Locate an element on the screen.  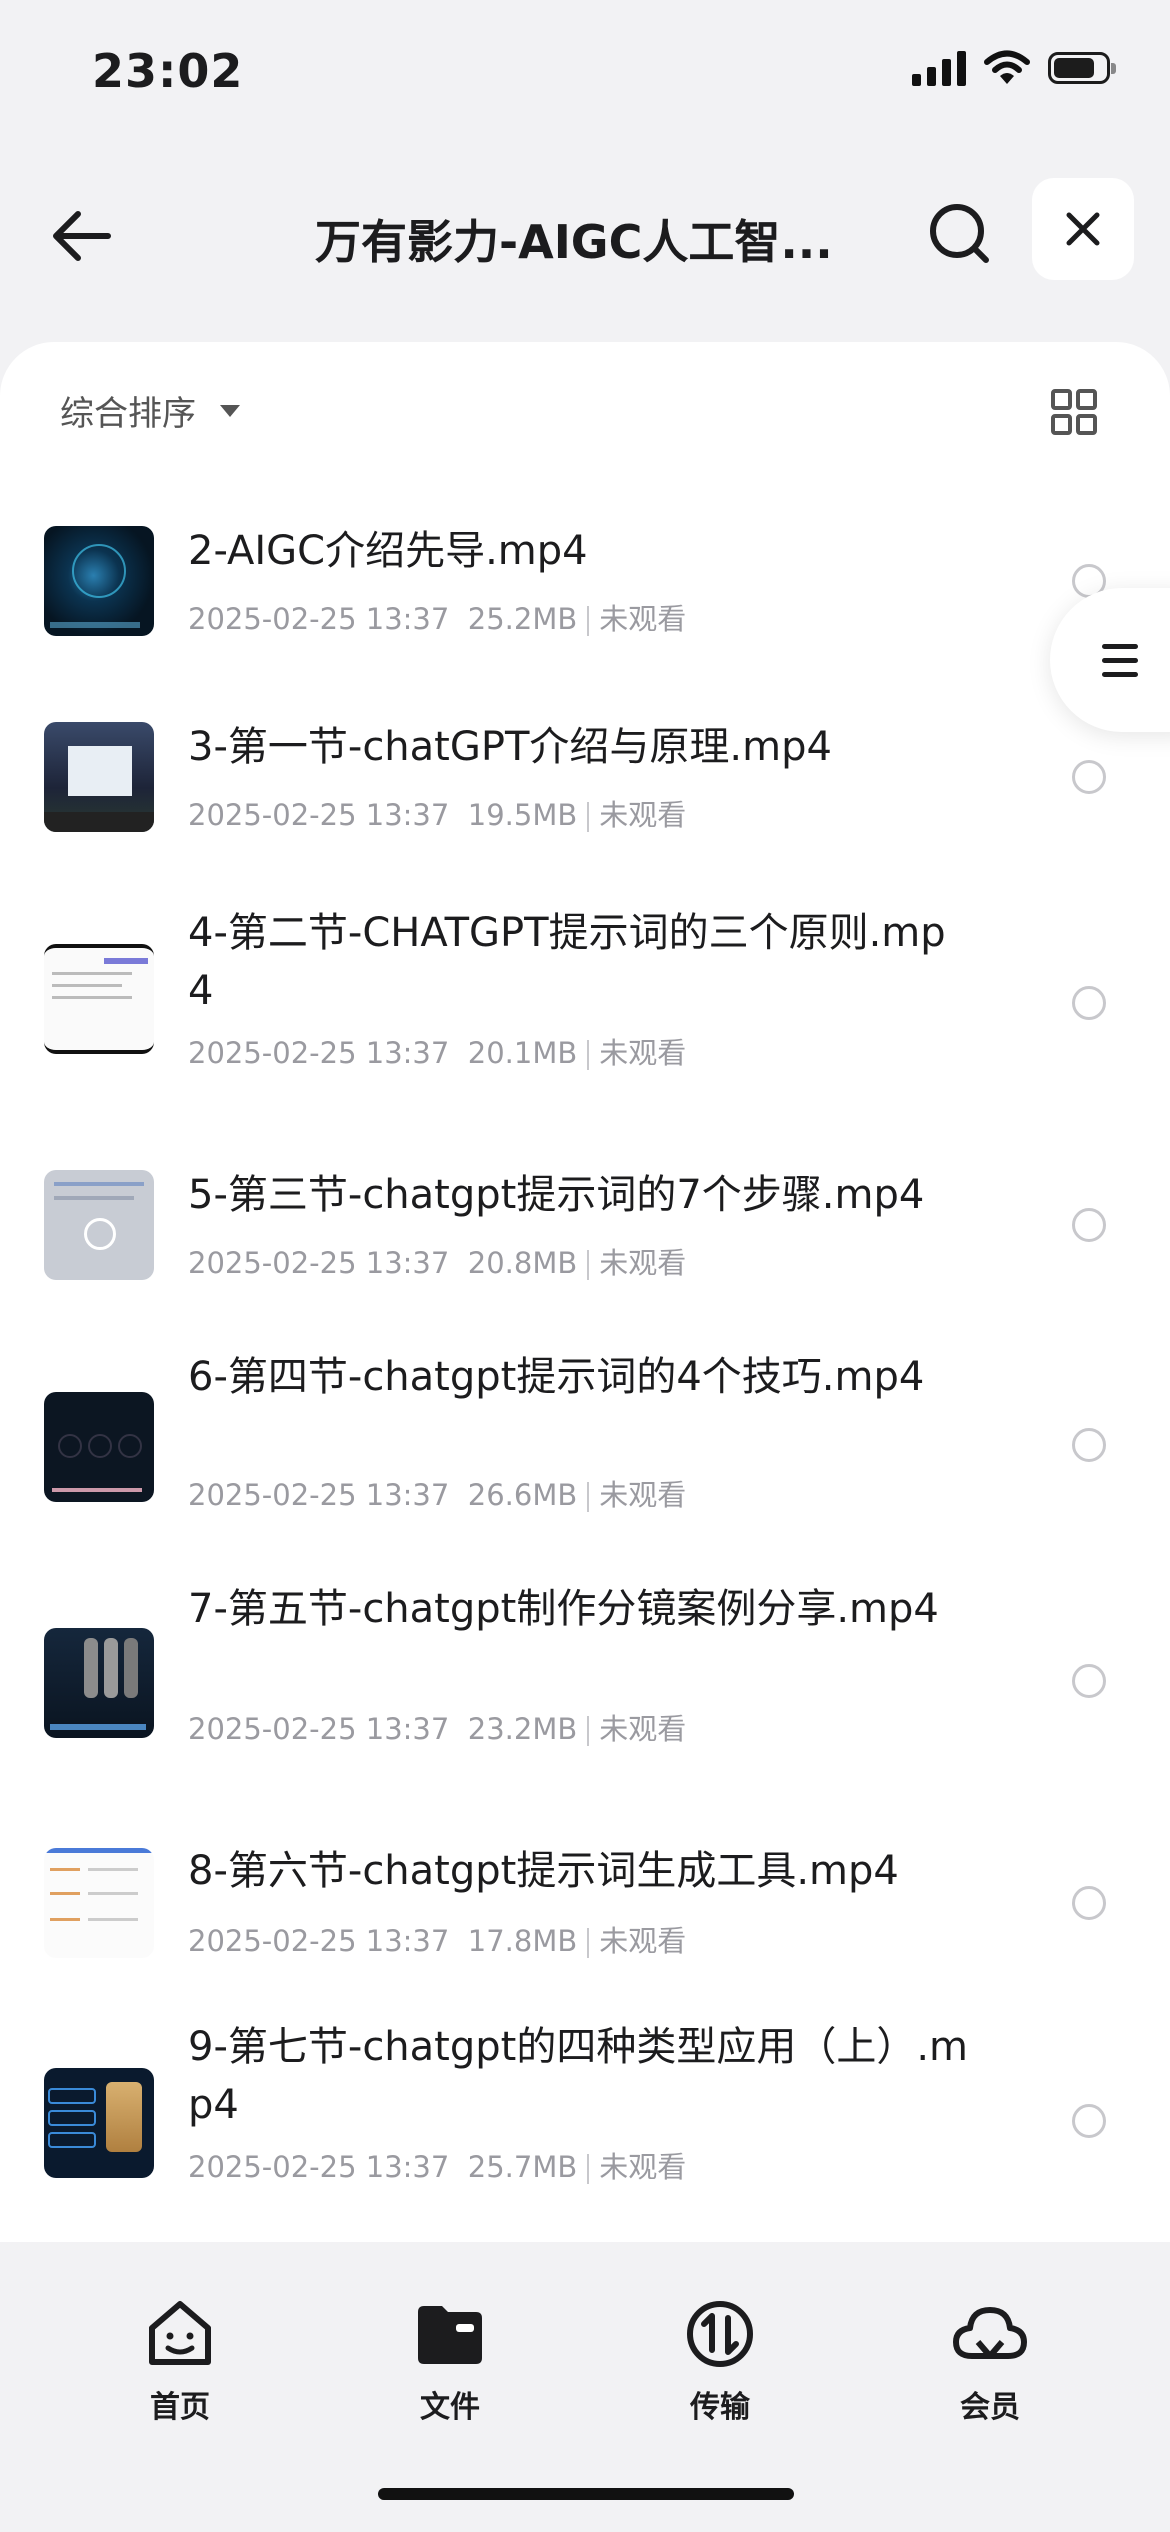
close-button is located at coordinates (1083, 229).